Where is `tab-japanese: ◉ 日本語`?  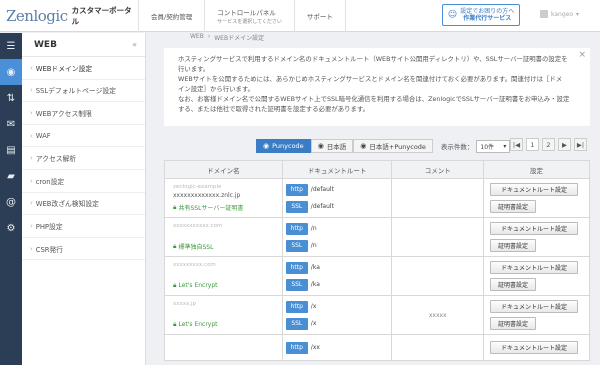
tab-japanese: ◉ 日本語 is located at coordinates (332, 146).